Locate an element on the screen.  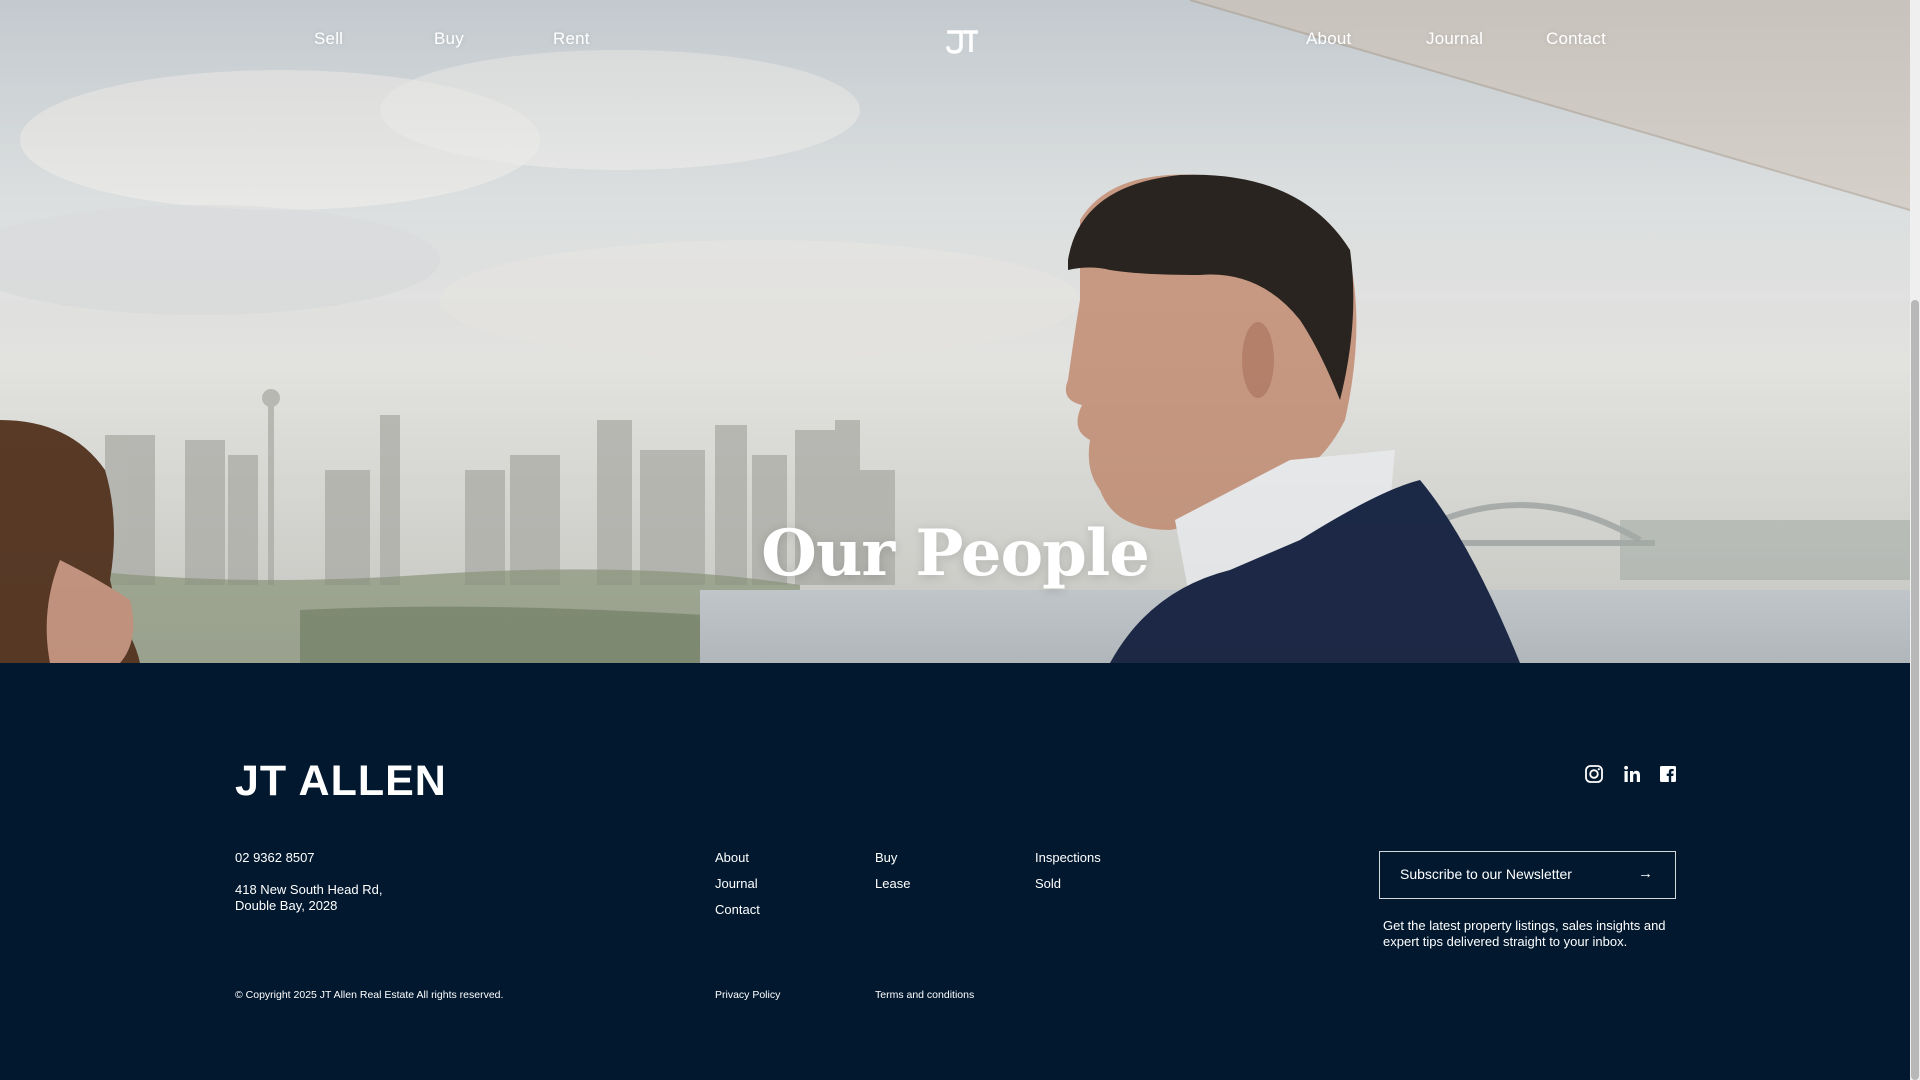
privacy-policy-link: Privacy Policy is located at coordinates (747, 995).